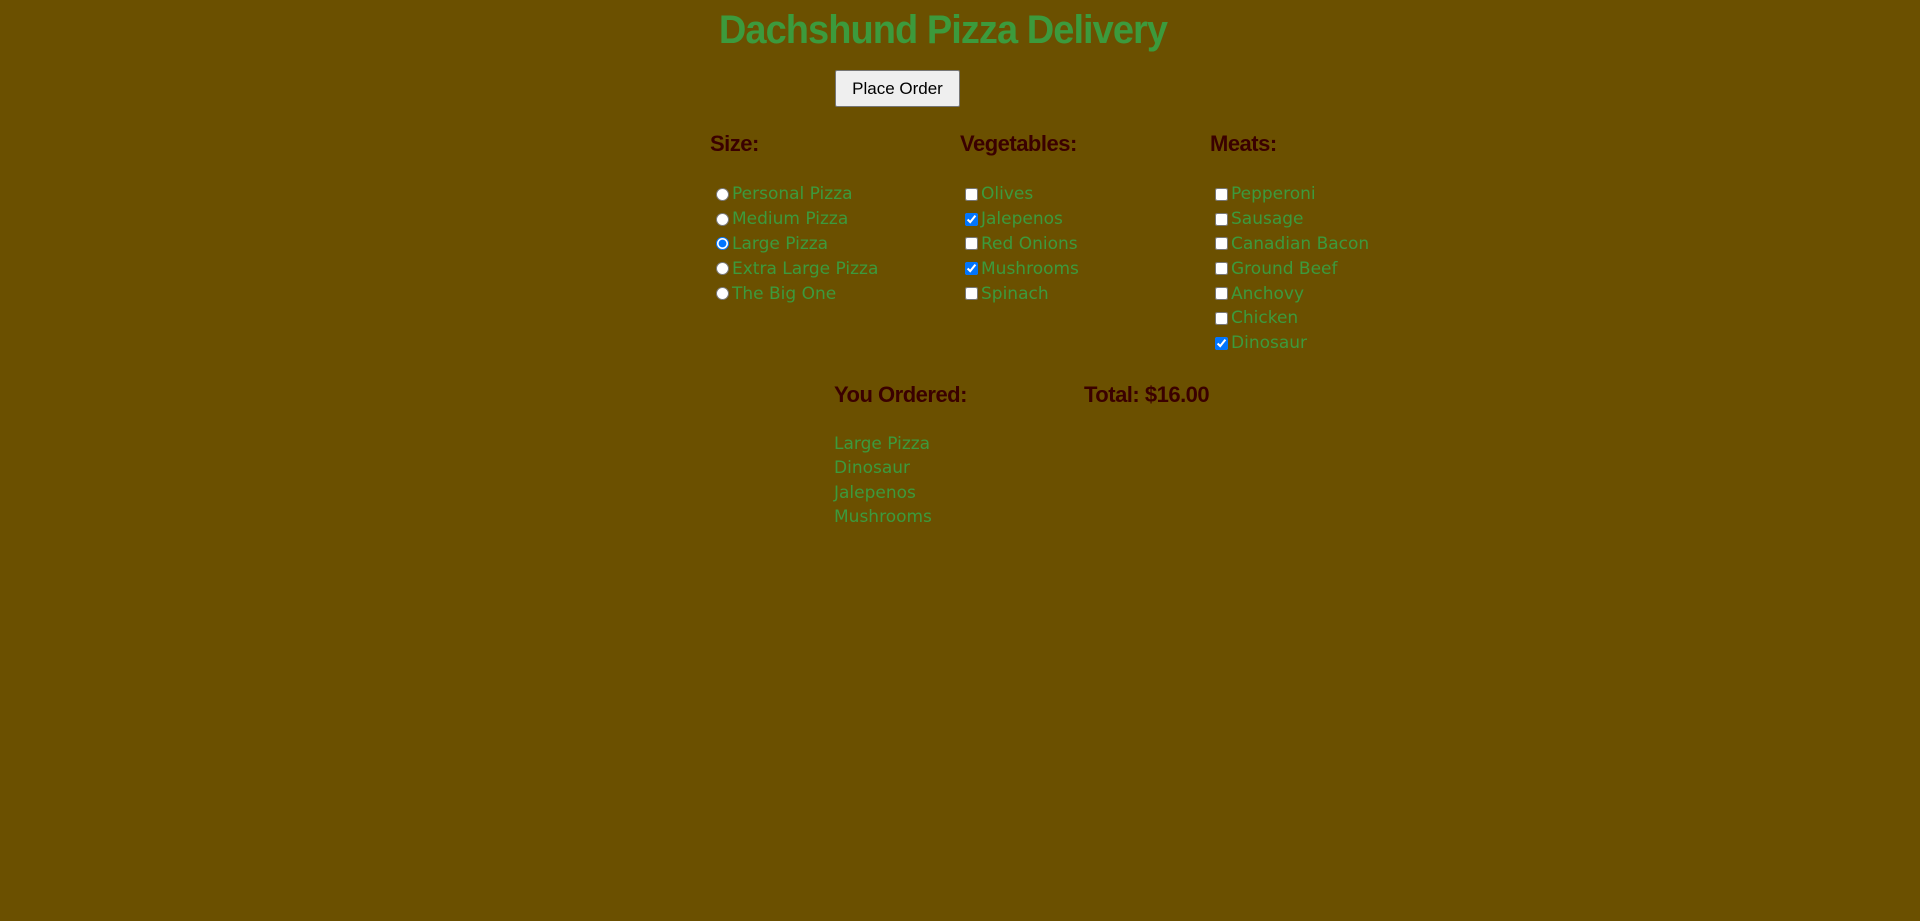  Describe the element at coordinates (790, 219) in the screenshot. I see `size-option-label: Medium Pizza` at that location.